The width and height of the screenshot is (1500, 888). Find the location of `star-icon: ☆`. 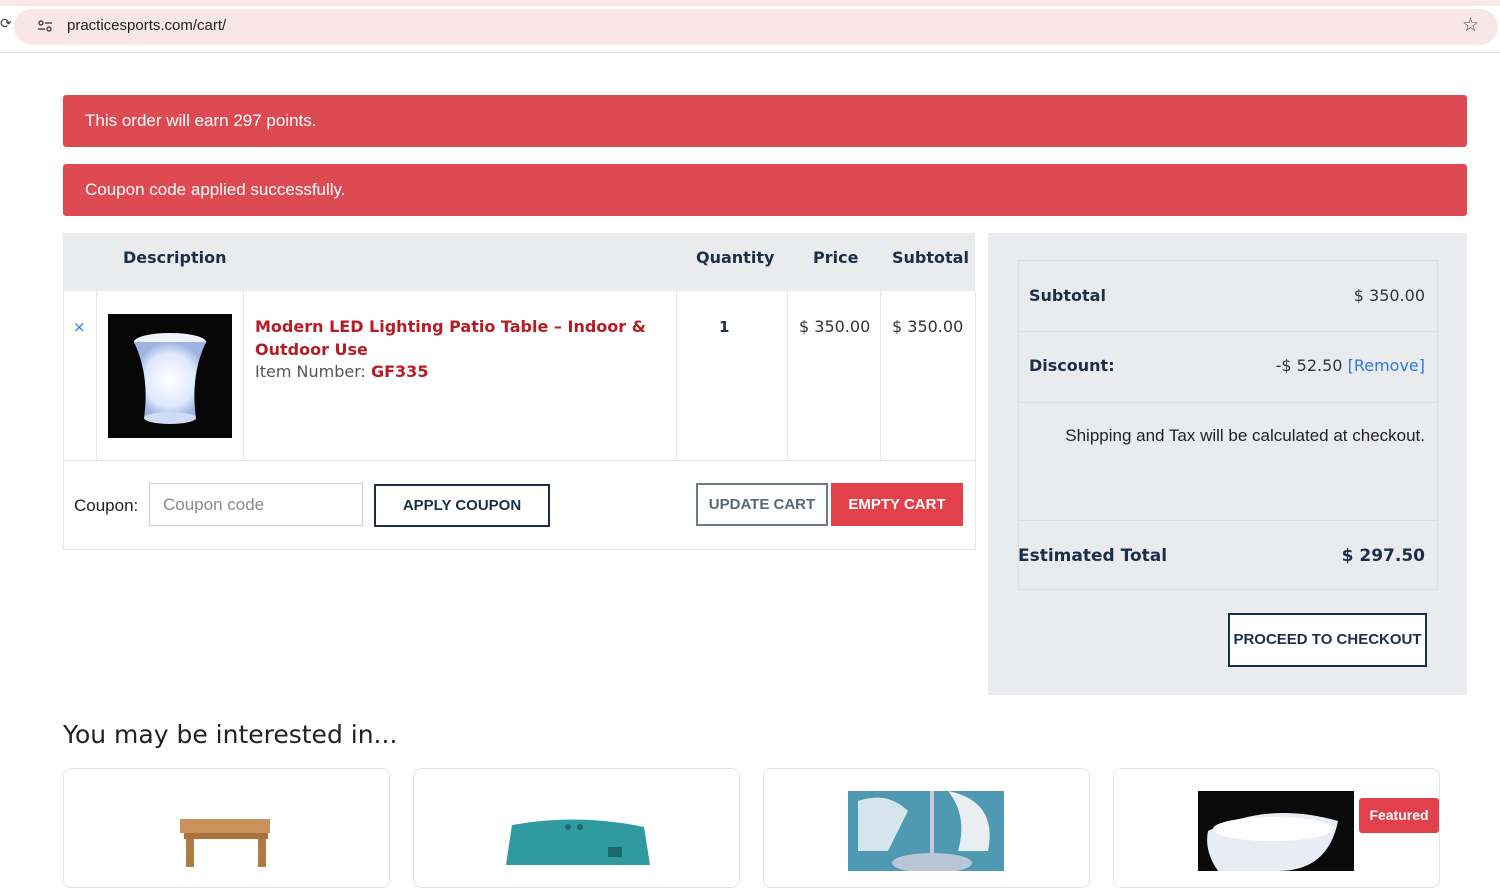

star-icon: ☆ is located at coordinates (1470, 25).